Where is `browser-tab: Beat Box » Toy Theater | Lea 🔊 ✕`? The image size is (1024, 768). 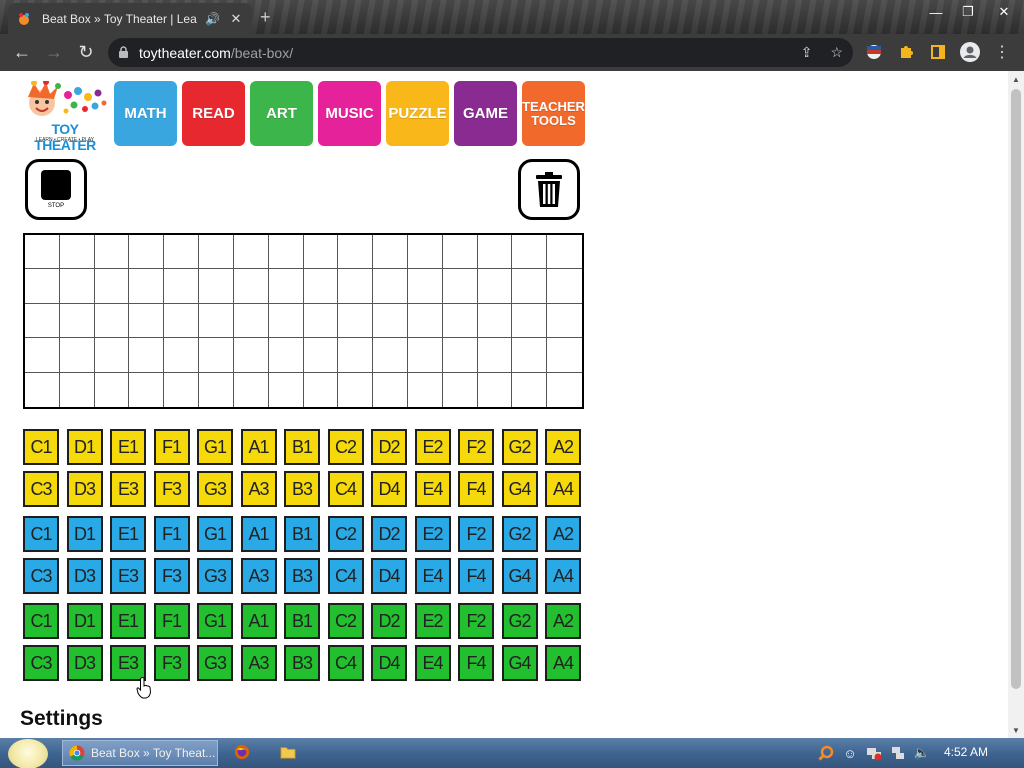
browser-tab: Beat Box » Toy Theater | Lea 🔊 ✕ is located at coordinates (130, 18).